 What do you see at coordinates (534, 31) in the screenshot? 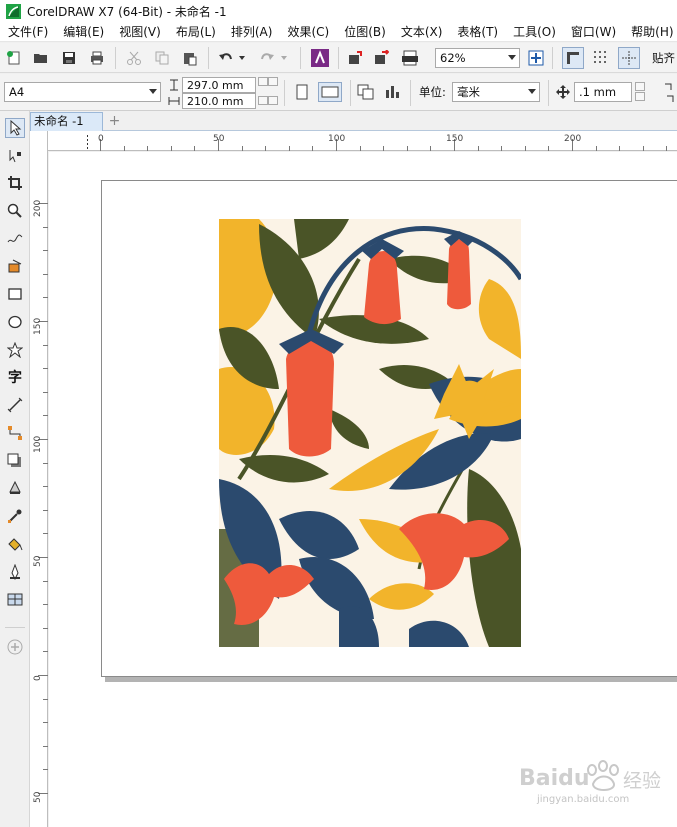
I see `menu-tools: 工具(O)` at bounding box center [534, 31].